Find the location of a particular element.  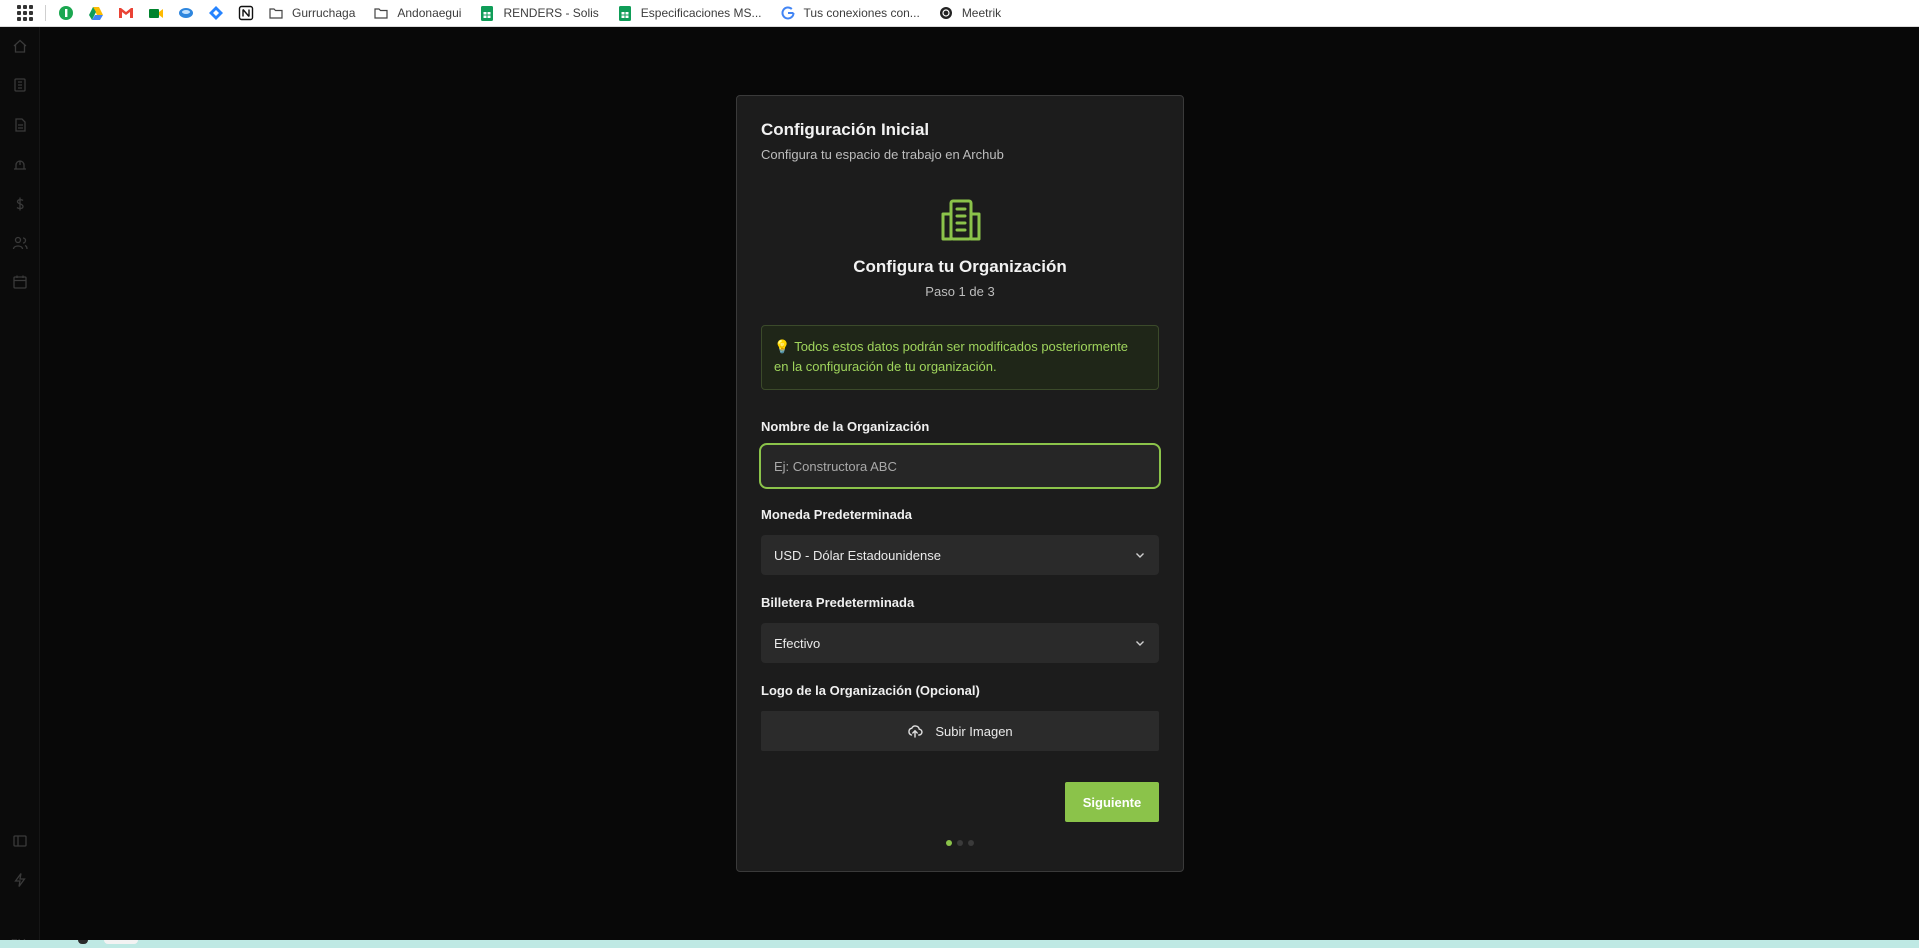

wallet-select: Efectivo is located at coordinates (960, 643).